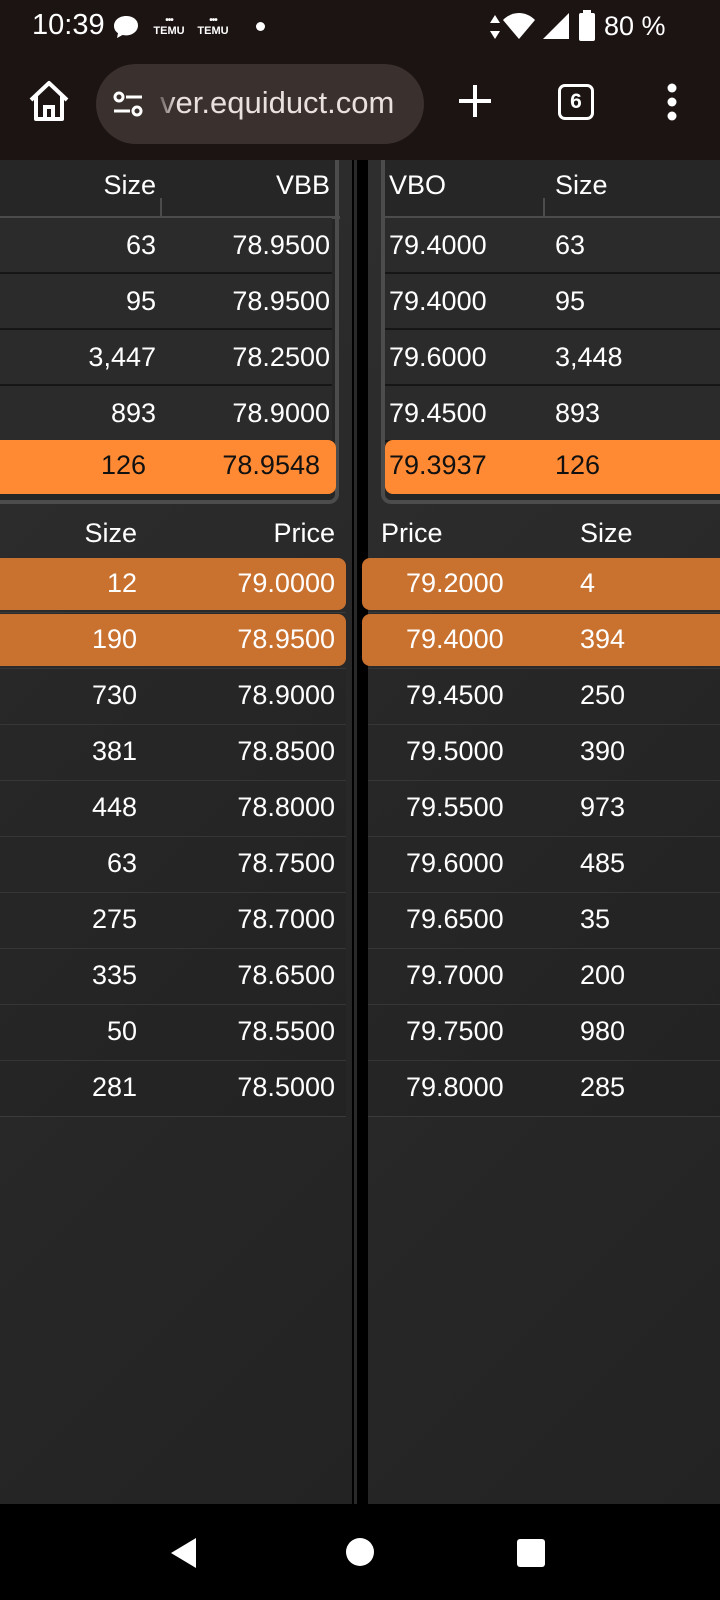 Image resolution: width=720 pixels, height=1600 pixels. What do you see at coordinates (418, 185) in the screenshot?
I see `bbo-offer-price-header: VBO` at bounding box center [418, 185].